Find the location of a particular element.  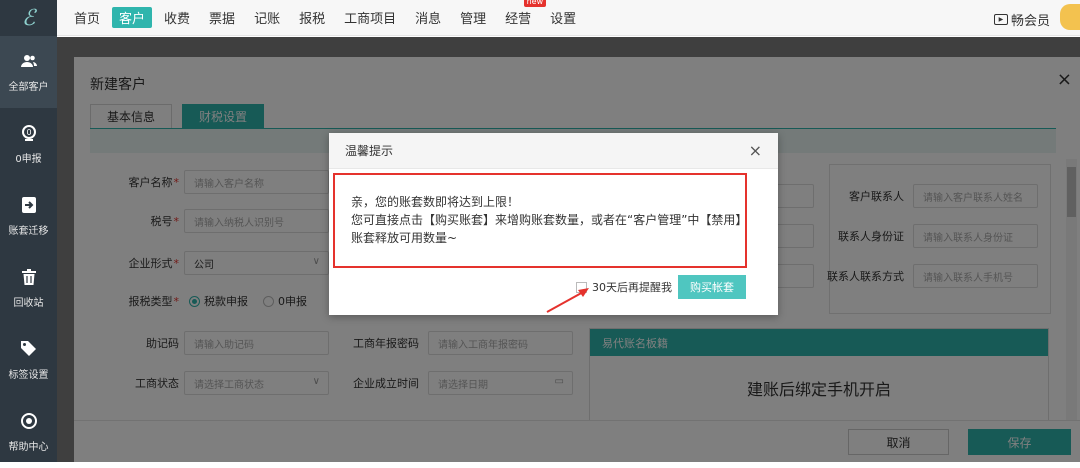

nav-invoices: 票据 is located at coordinates (222, 17).